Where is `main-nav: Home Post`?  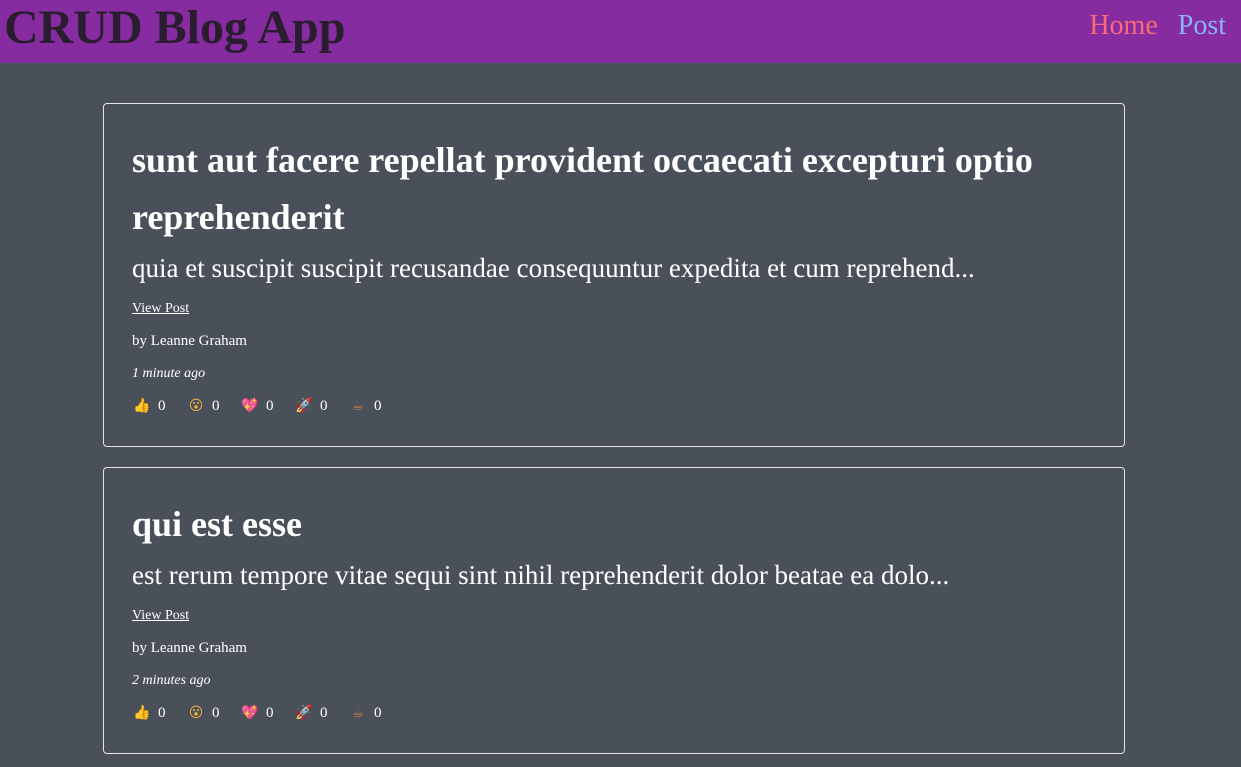 main-nav: Home Post is located at coordinates (1157, 26).